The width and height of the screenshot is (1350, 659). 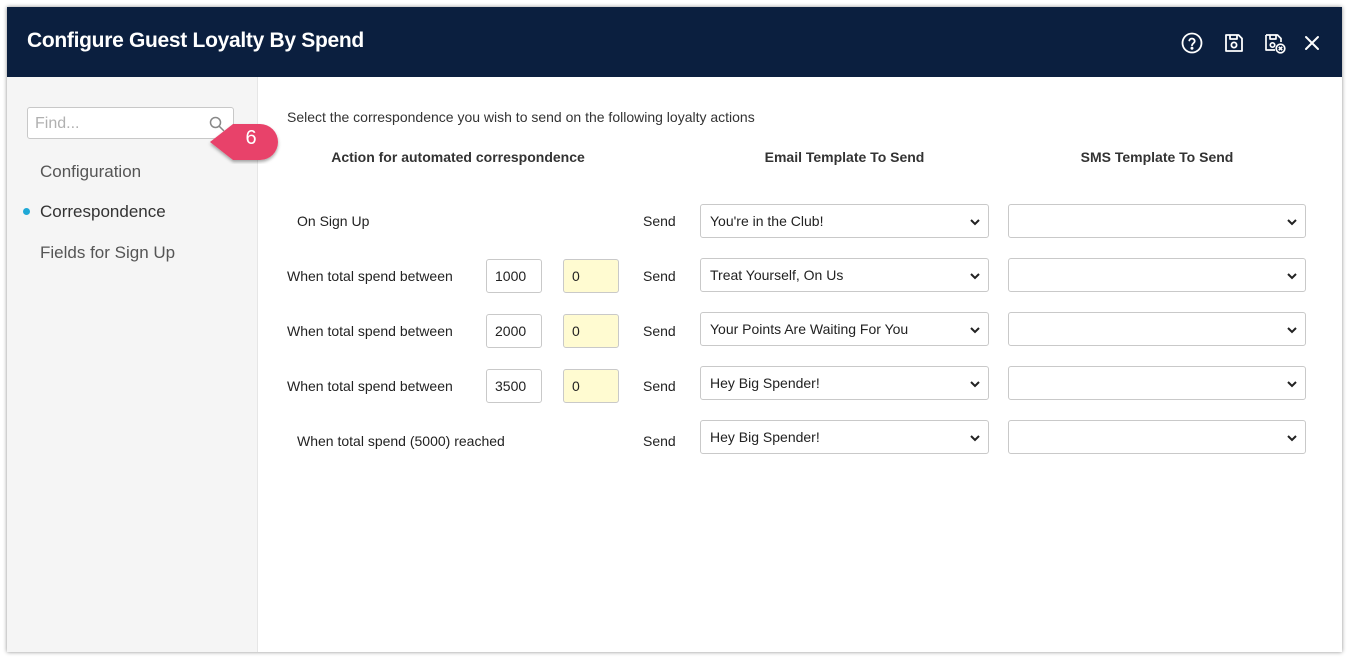 What do you see at coordinates (844, 221) in the screenshot?
I see `email-template-select: You're in the Club!` at bounding box center [844, 221].